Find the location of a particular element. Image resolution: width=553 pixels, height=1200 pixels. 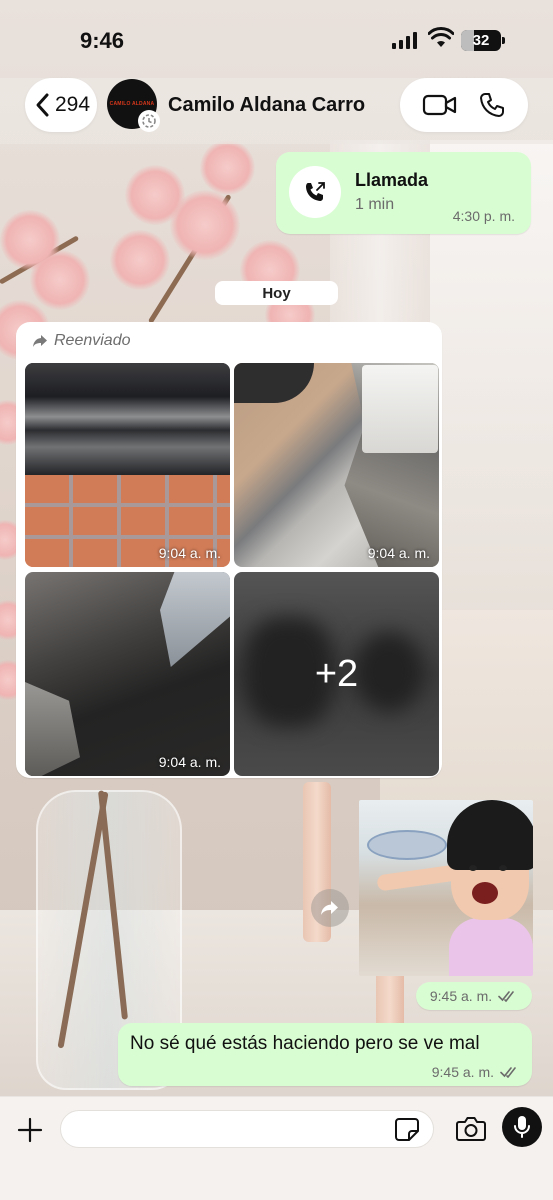

back-button: 294 is located at coordinates (61, 105).